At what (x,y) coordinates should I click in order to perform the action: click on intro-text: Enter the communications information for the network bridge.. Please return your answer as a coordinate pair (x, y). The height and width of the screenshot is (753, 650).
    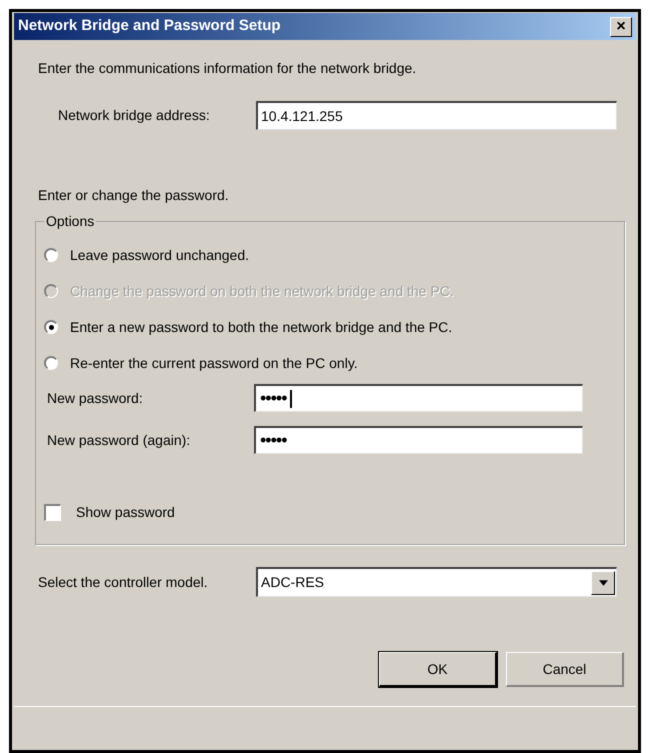
    Looking at the image, I should click on (227, 68).